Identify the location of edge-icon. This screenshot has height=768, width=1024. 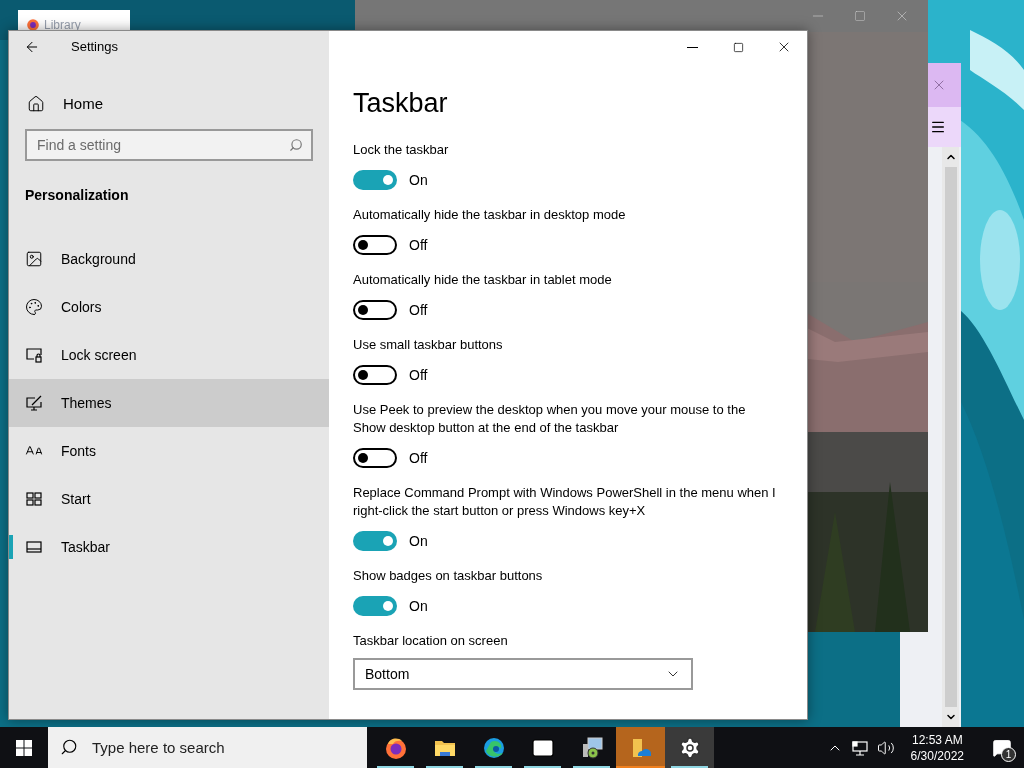
(493, 747).